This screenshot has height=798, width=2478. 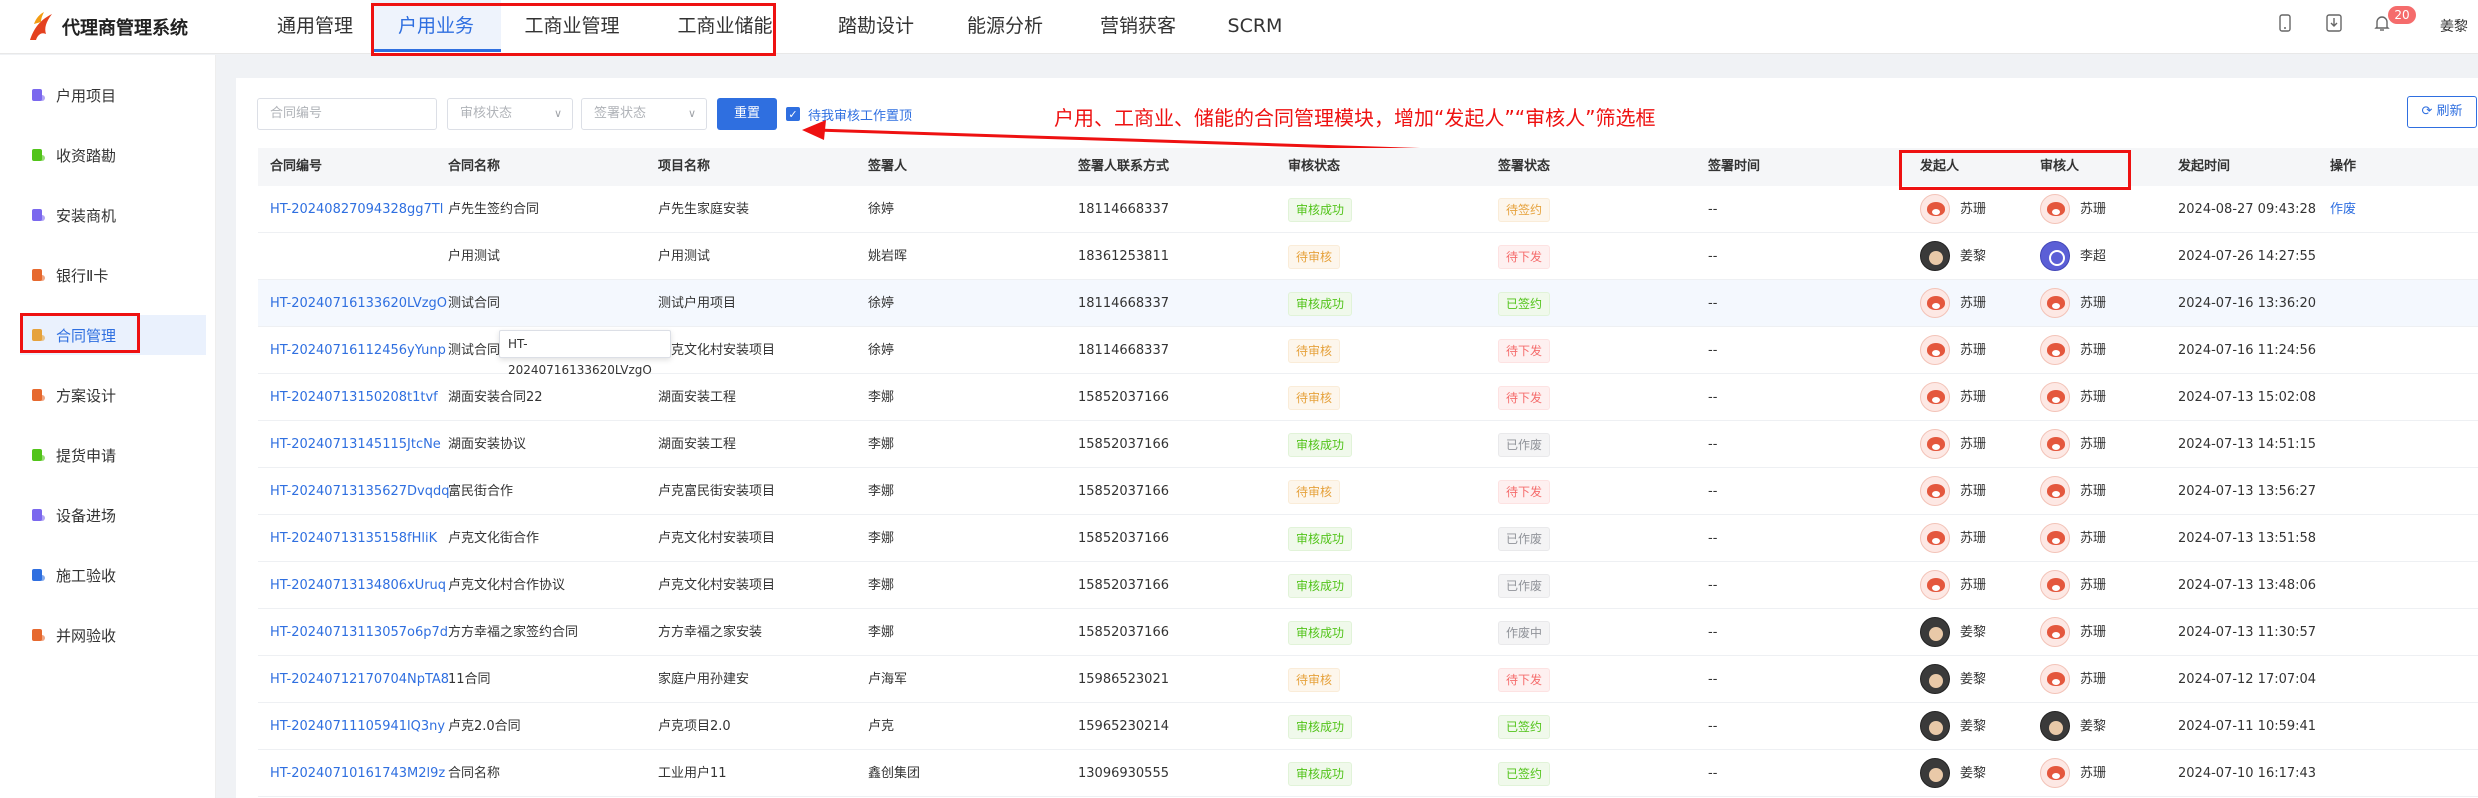 What do you see at coordinates (359, 679) in the screenshot?
I see `contract-no-link: HT-20240712170704NpTA8` at bounding box center [359, 679].